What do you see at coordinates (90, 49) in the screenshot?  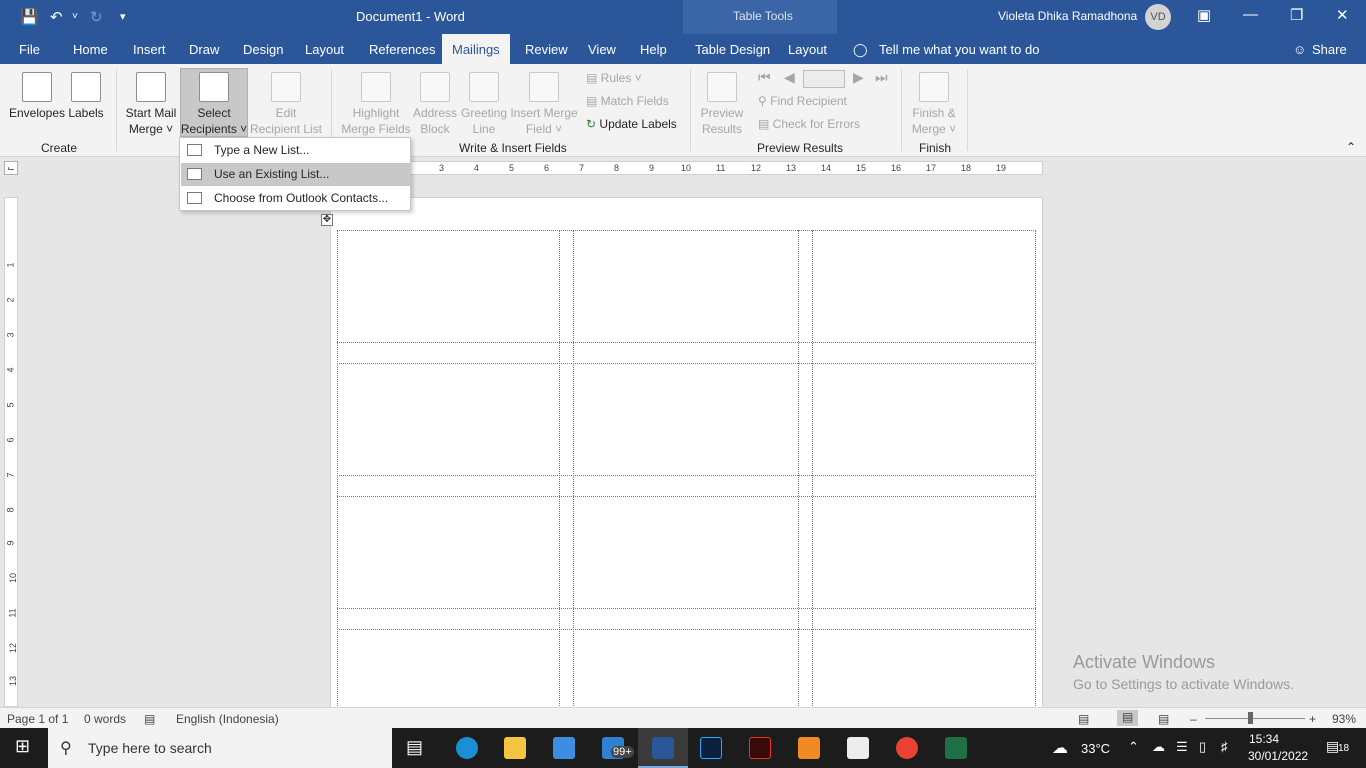 I see `tab-home: Home` at bounding box center [90, 49].